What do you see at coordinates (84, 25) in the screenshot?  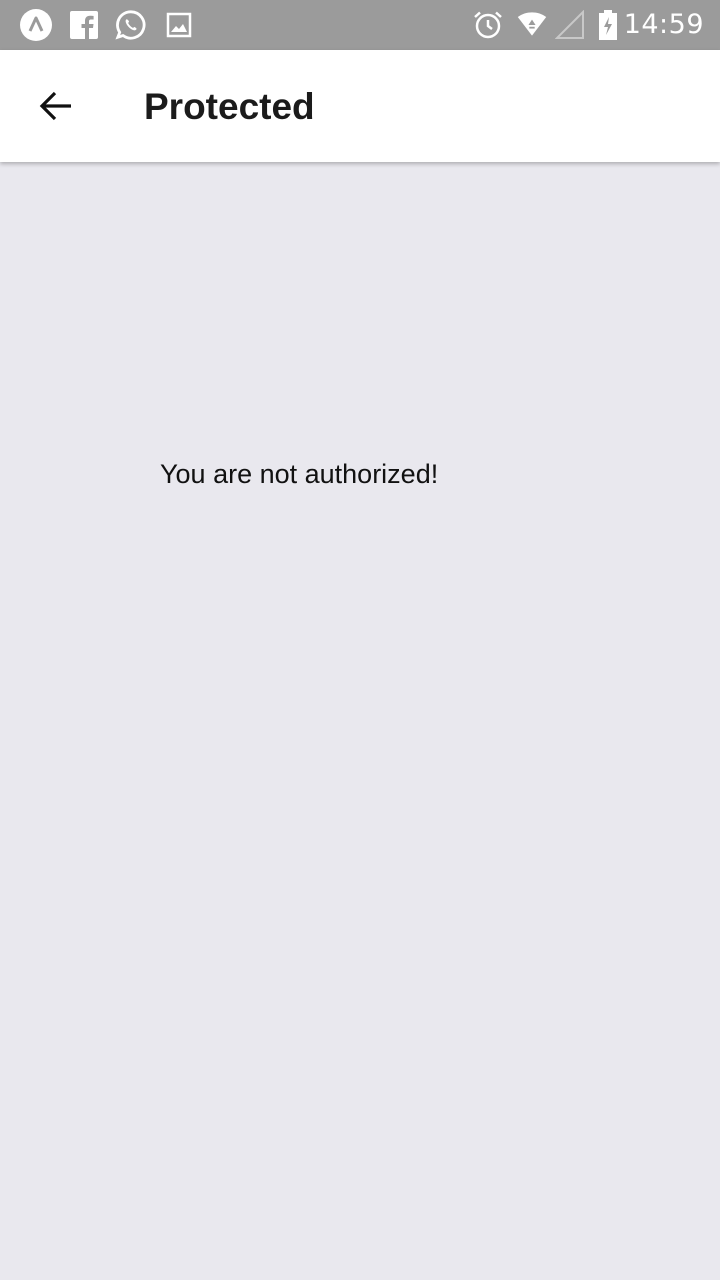 I see `facebook-icon` at bounding box center [84, 25].